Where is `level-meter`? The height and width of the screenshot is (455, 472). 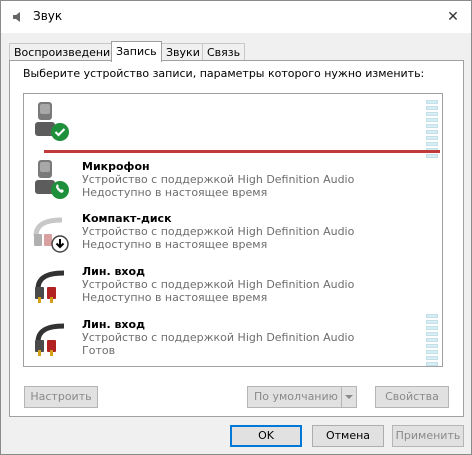 level-meter is located at coordinates (432, 340).